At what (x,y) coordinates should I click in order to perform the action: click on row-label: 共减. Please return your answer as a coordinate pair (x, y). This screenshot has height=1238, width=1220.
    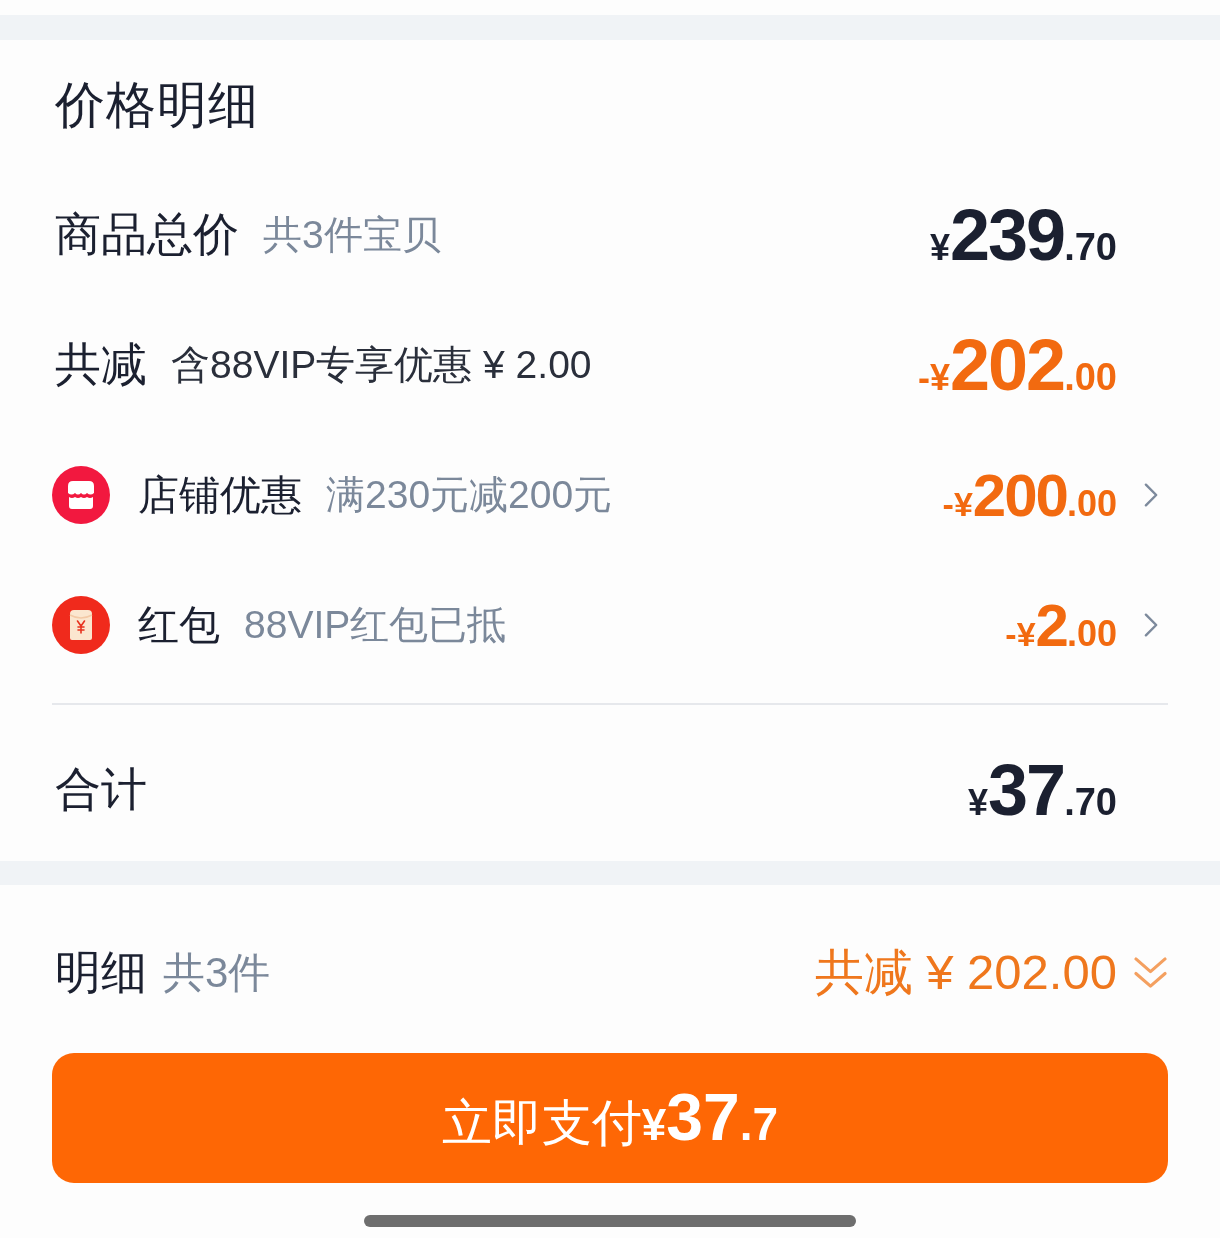
    Looking at the image, I should click on (101, 364).